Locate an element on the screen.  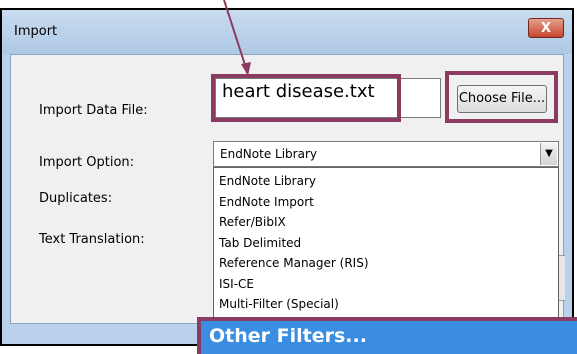
chevron-down-icon: ▼ is located at coordinates (549, 153).